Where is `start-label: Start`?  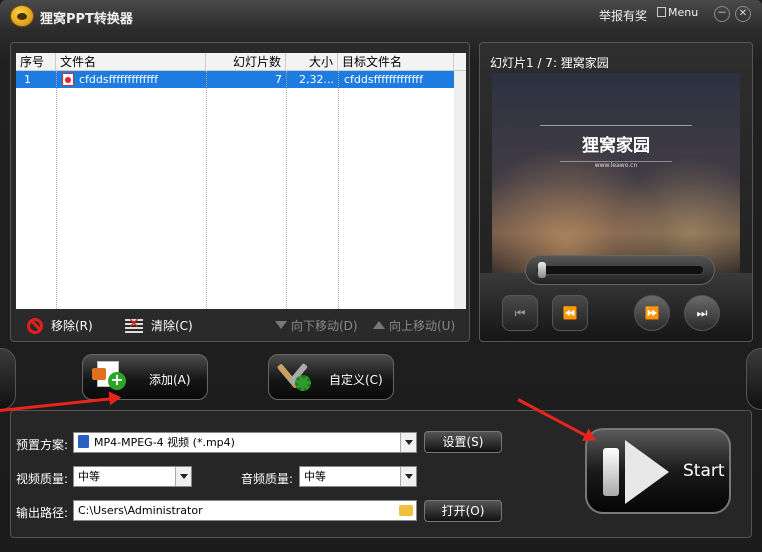
start-label: Start is located at coordinates (704, 471).